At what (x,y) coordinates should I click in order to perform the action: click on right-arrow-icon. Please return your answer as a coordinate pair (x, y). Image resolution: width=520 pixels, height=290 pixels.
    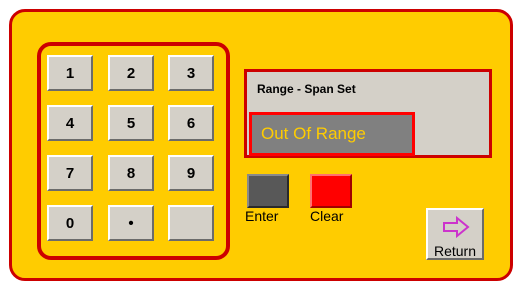
    Looking at the image, I should click on (456, 227).